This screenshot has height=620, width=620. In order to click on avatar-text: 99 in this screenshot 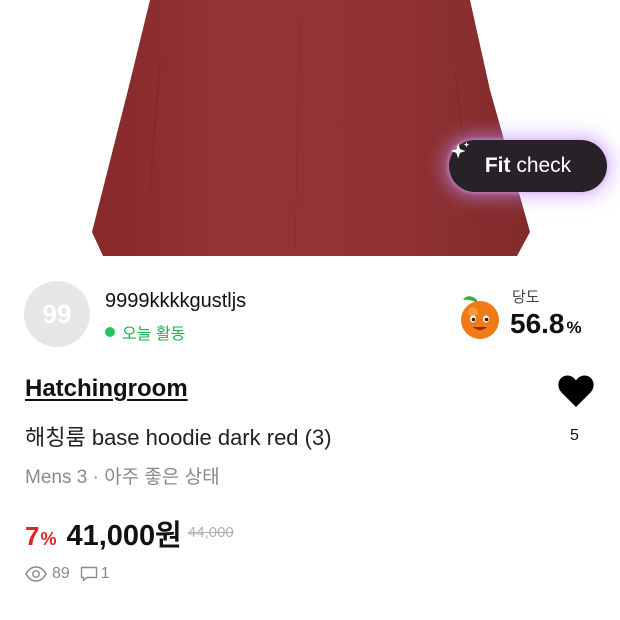, I will do `click(57, 313)`.